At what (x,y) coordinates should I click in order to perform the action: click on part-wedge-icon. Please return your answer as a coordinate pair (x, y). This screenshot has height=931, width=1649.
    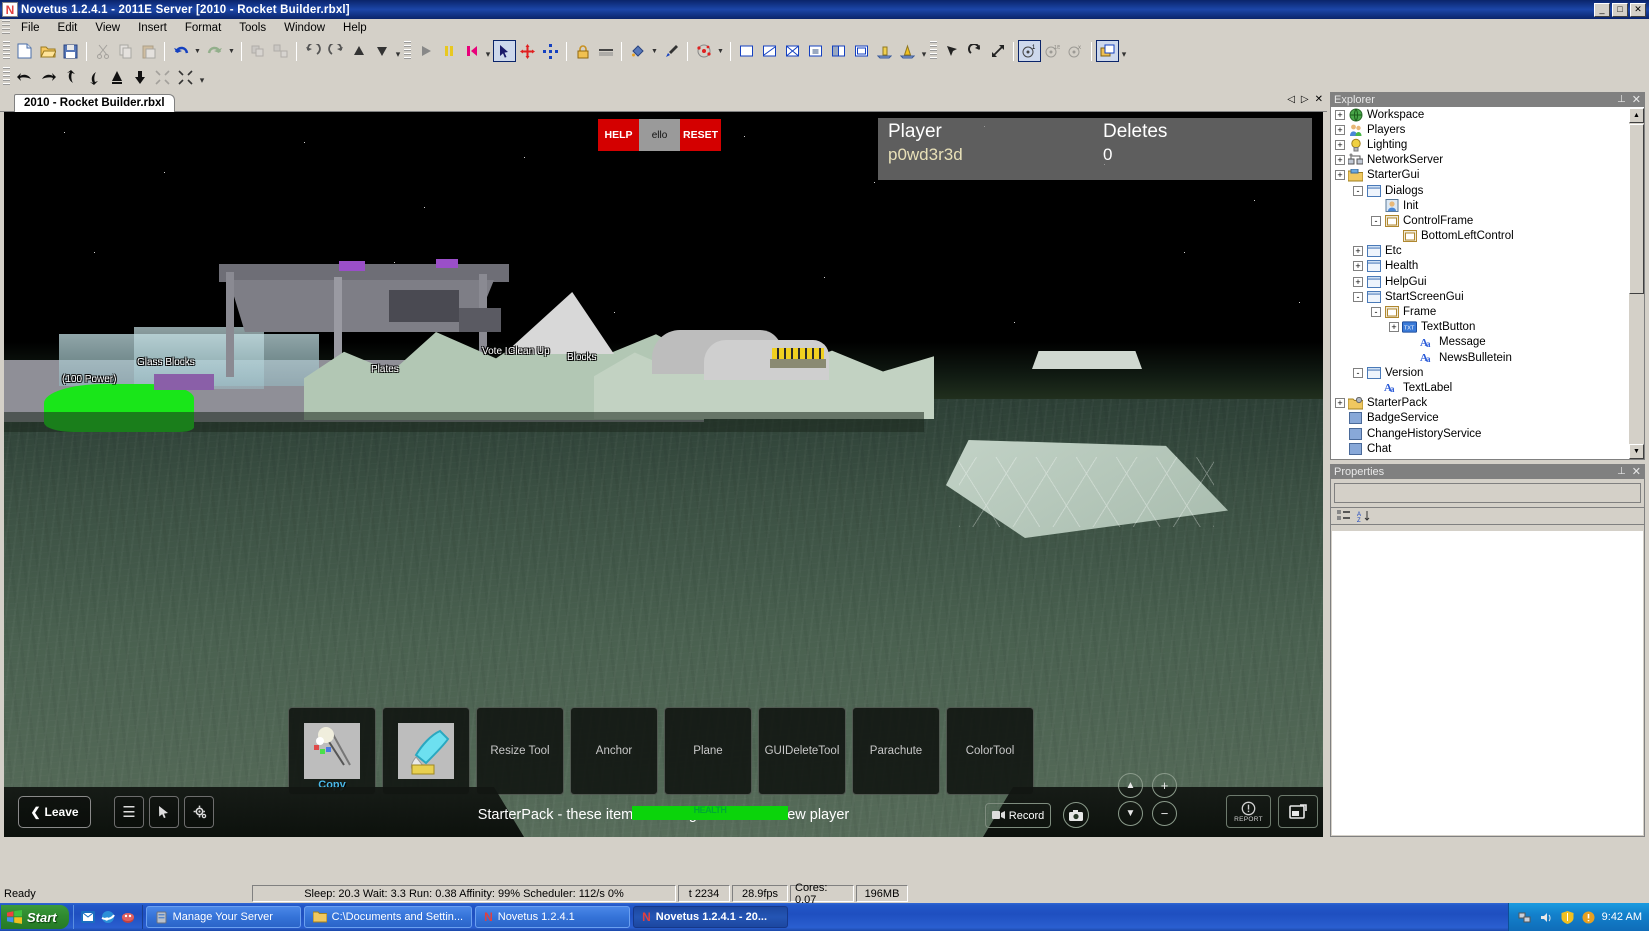
    Looking at the image, I should click on (769, 51).